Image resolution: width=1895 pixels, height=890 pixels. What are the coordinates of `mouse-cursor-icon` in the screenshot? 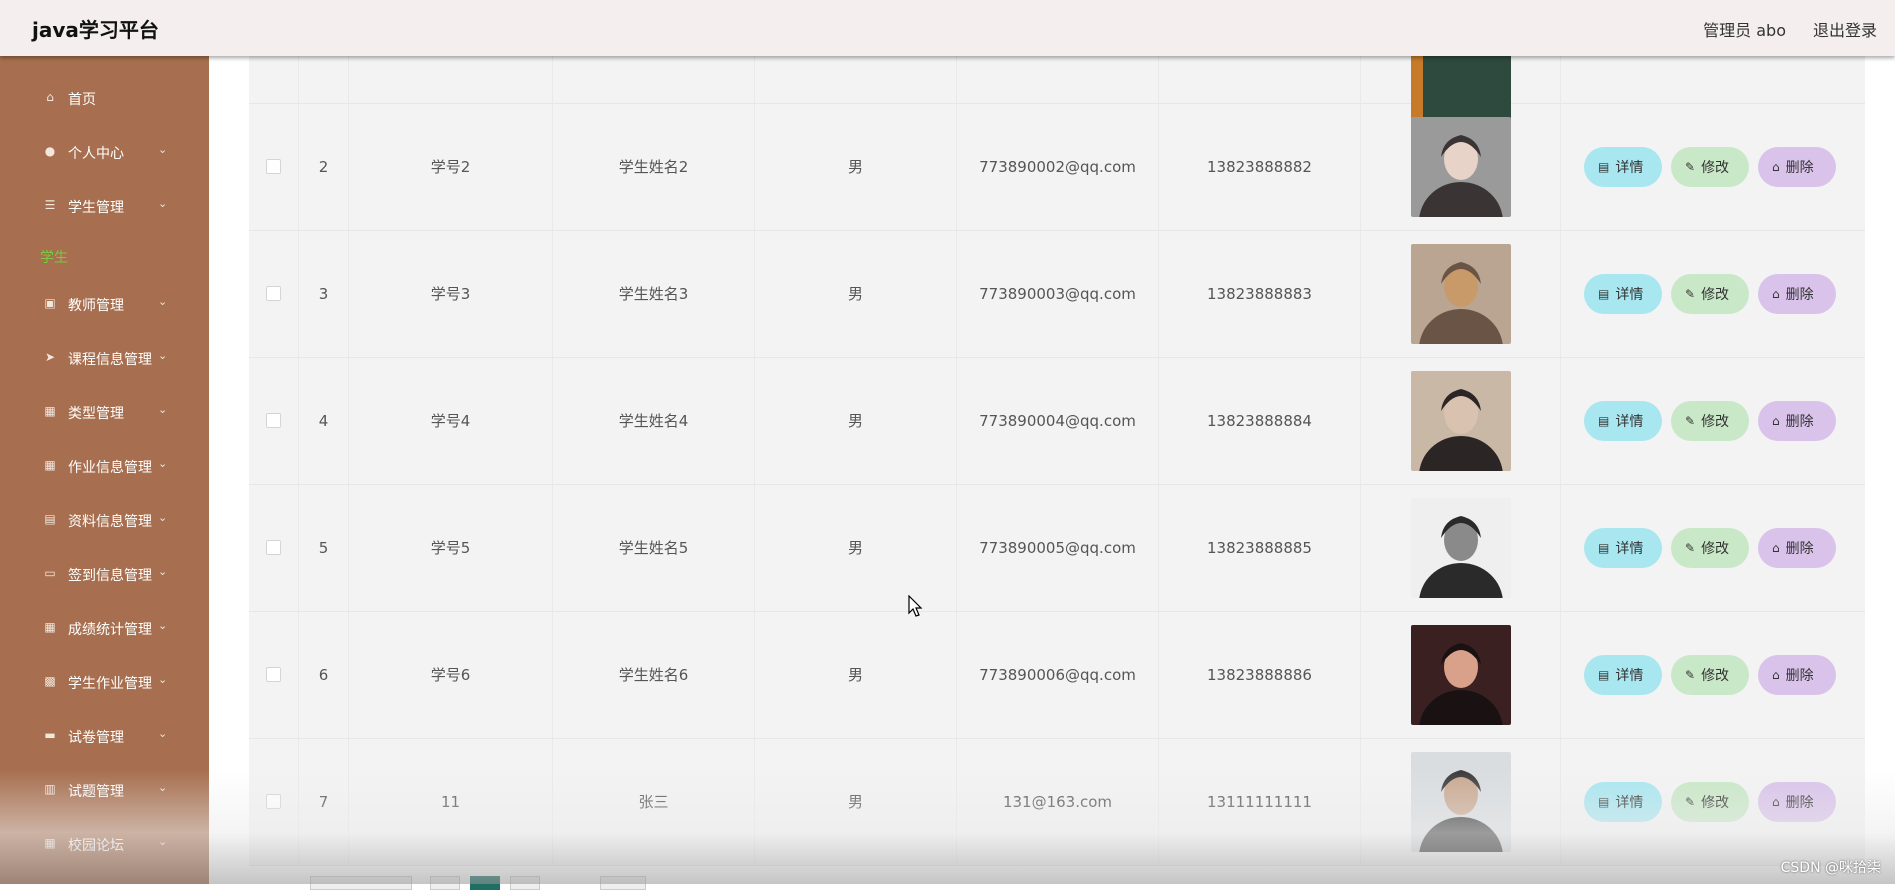 It's located at (915, 606).